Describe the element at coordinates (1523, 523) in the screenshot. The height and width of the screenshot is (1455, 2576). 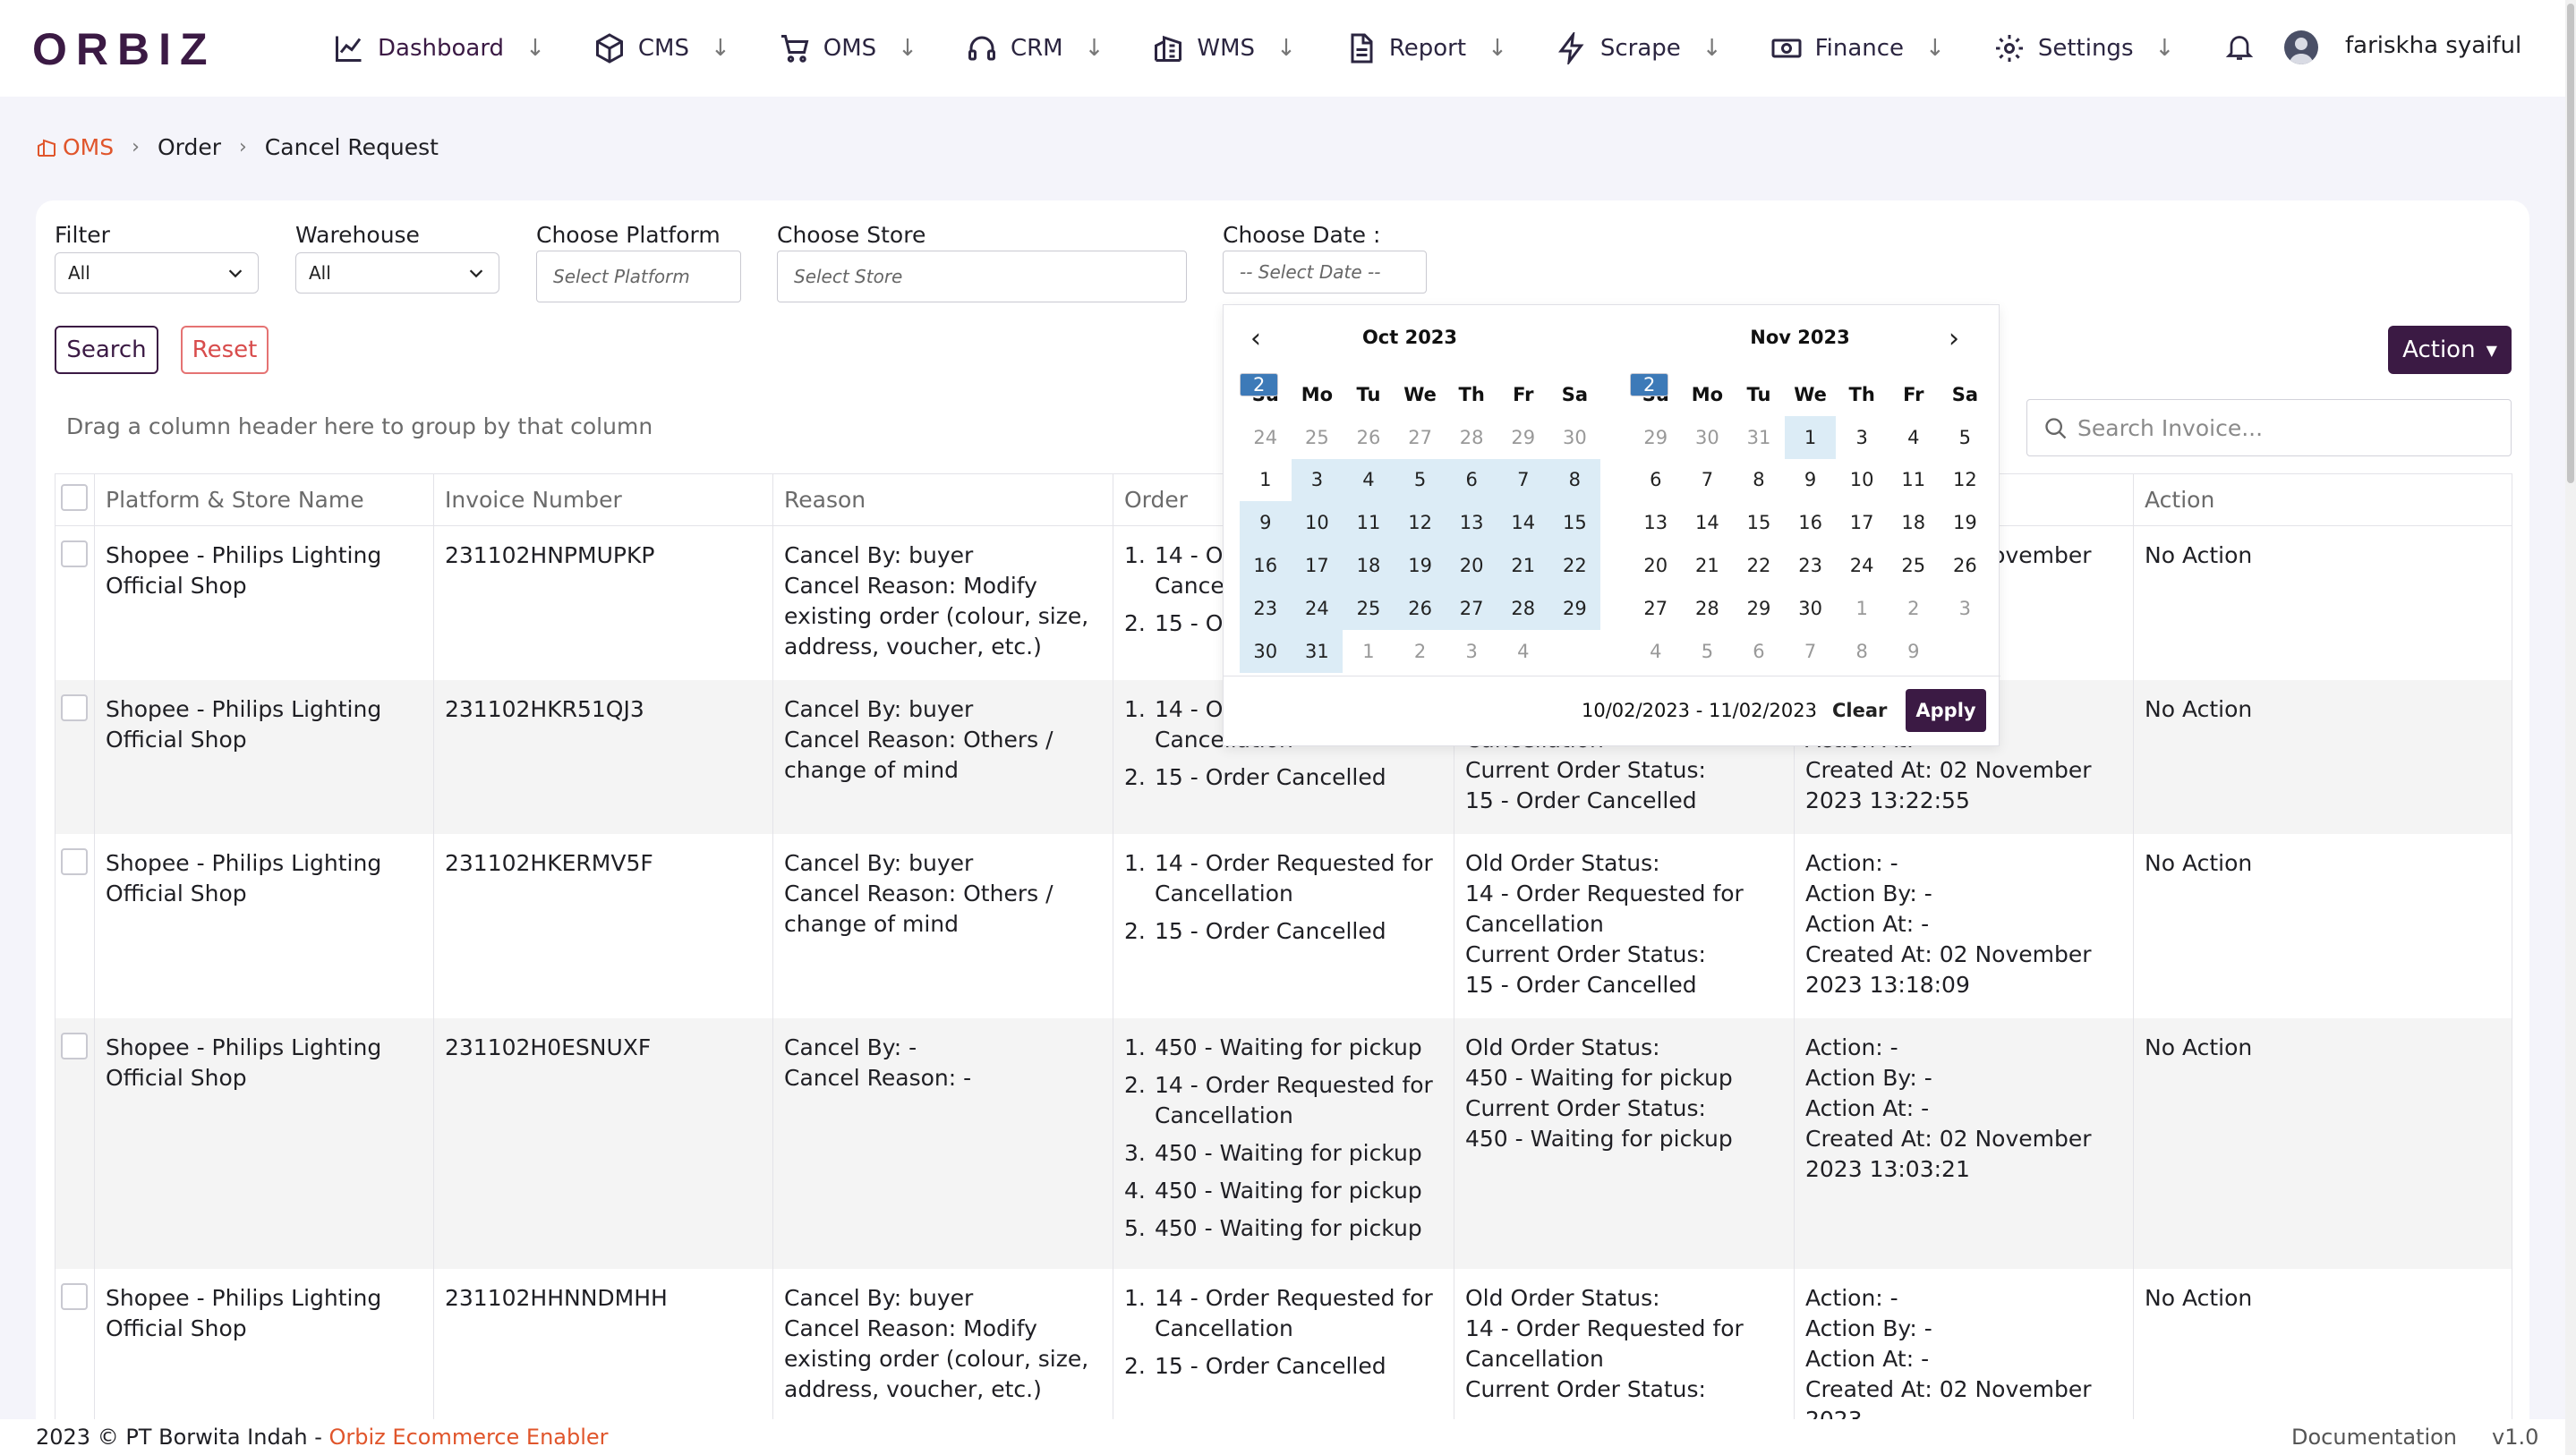
I see `calendar-day: 14` at that location.